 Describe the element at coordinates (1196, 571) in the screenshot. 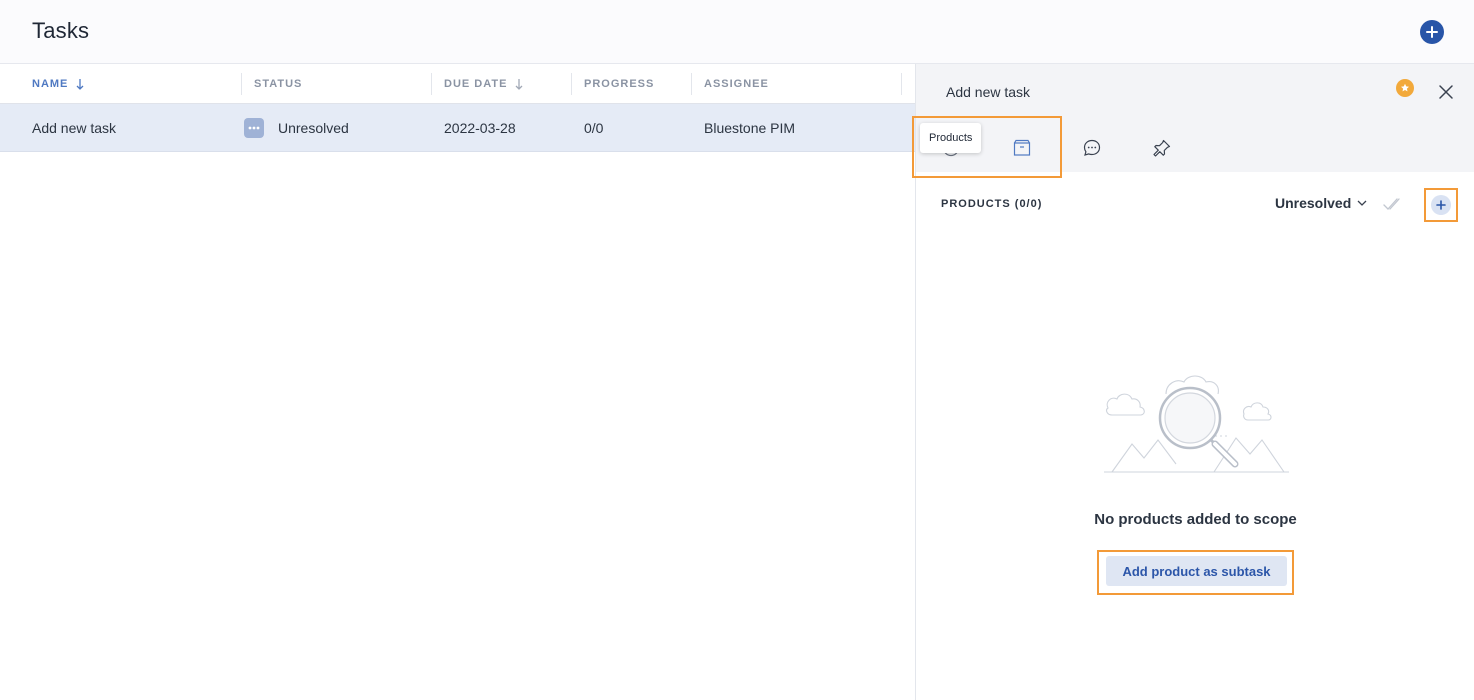

I see `add-product-as-subtask-button: Add product as subtask` at that location.